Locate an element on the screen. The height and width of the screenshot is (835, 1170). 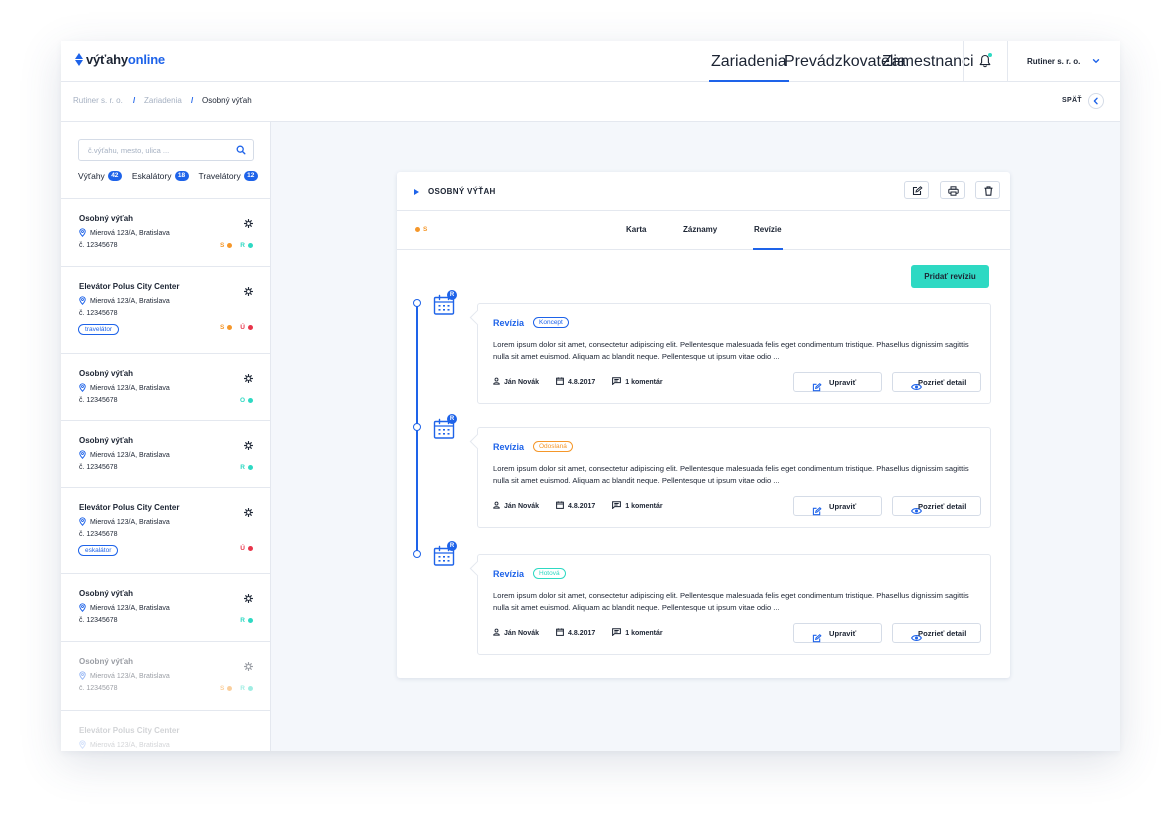
print-button is located at coordinates (952, 190).